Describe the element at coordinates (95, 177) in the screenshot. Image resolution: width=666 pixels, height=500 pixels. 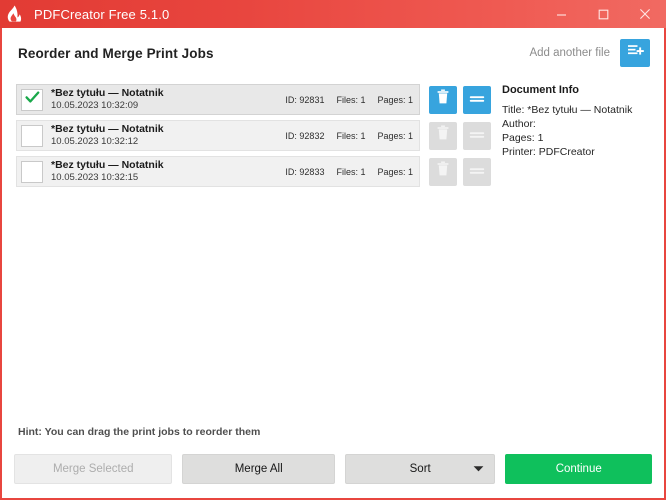
I see `job-date: 10.05.2023 10:32:15` at that location.